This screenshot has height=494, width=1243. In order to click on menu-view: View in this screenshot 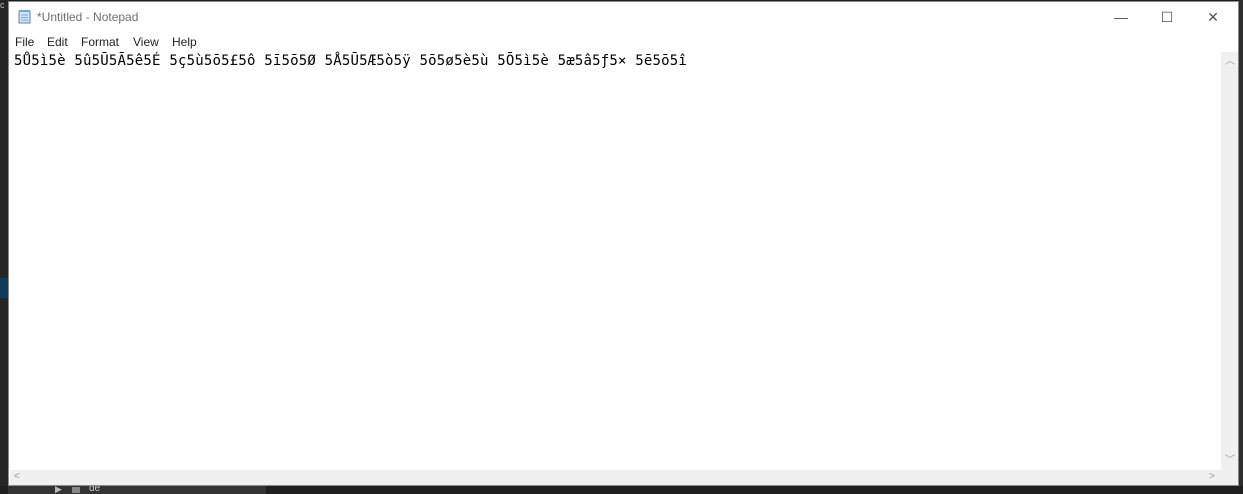, I will do `click(146, 42)`.